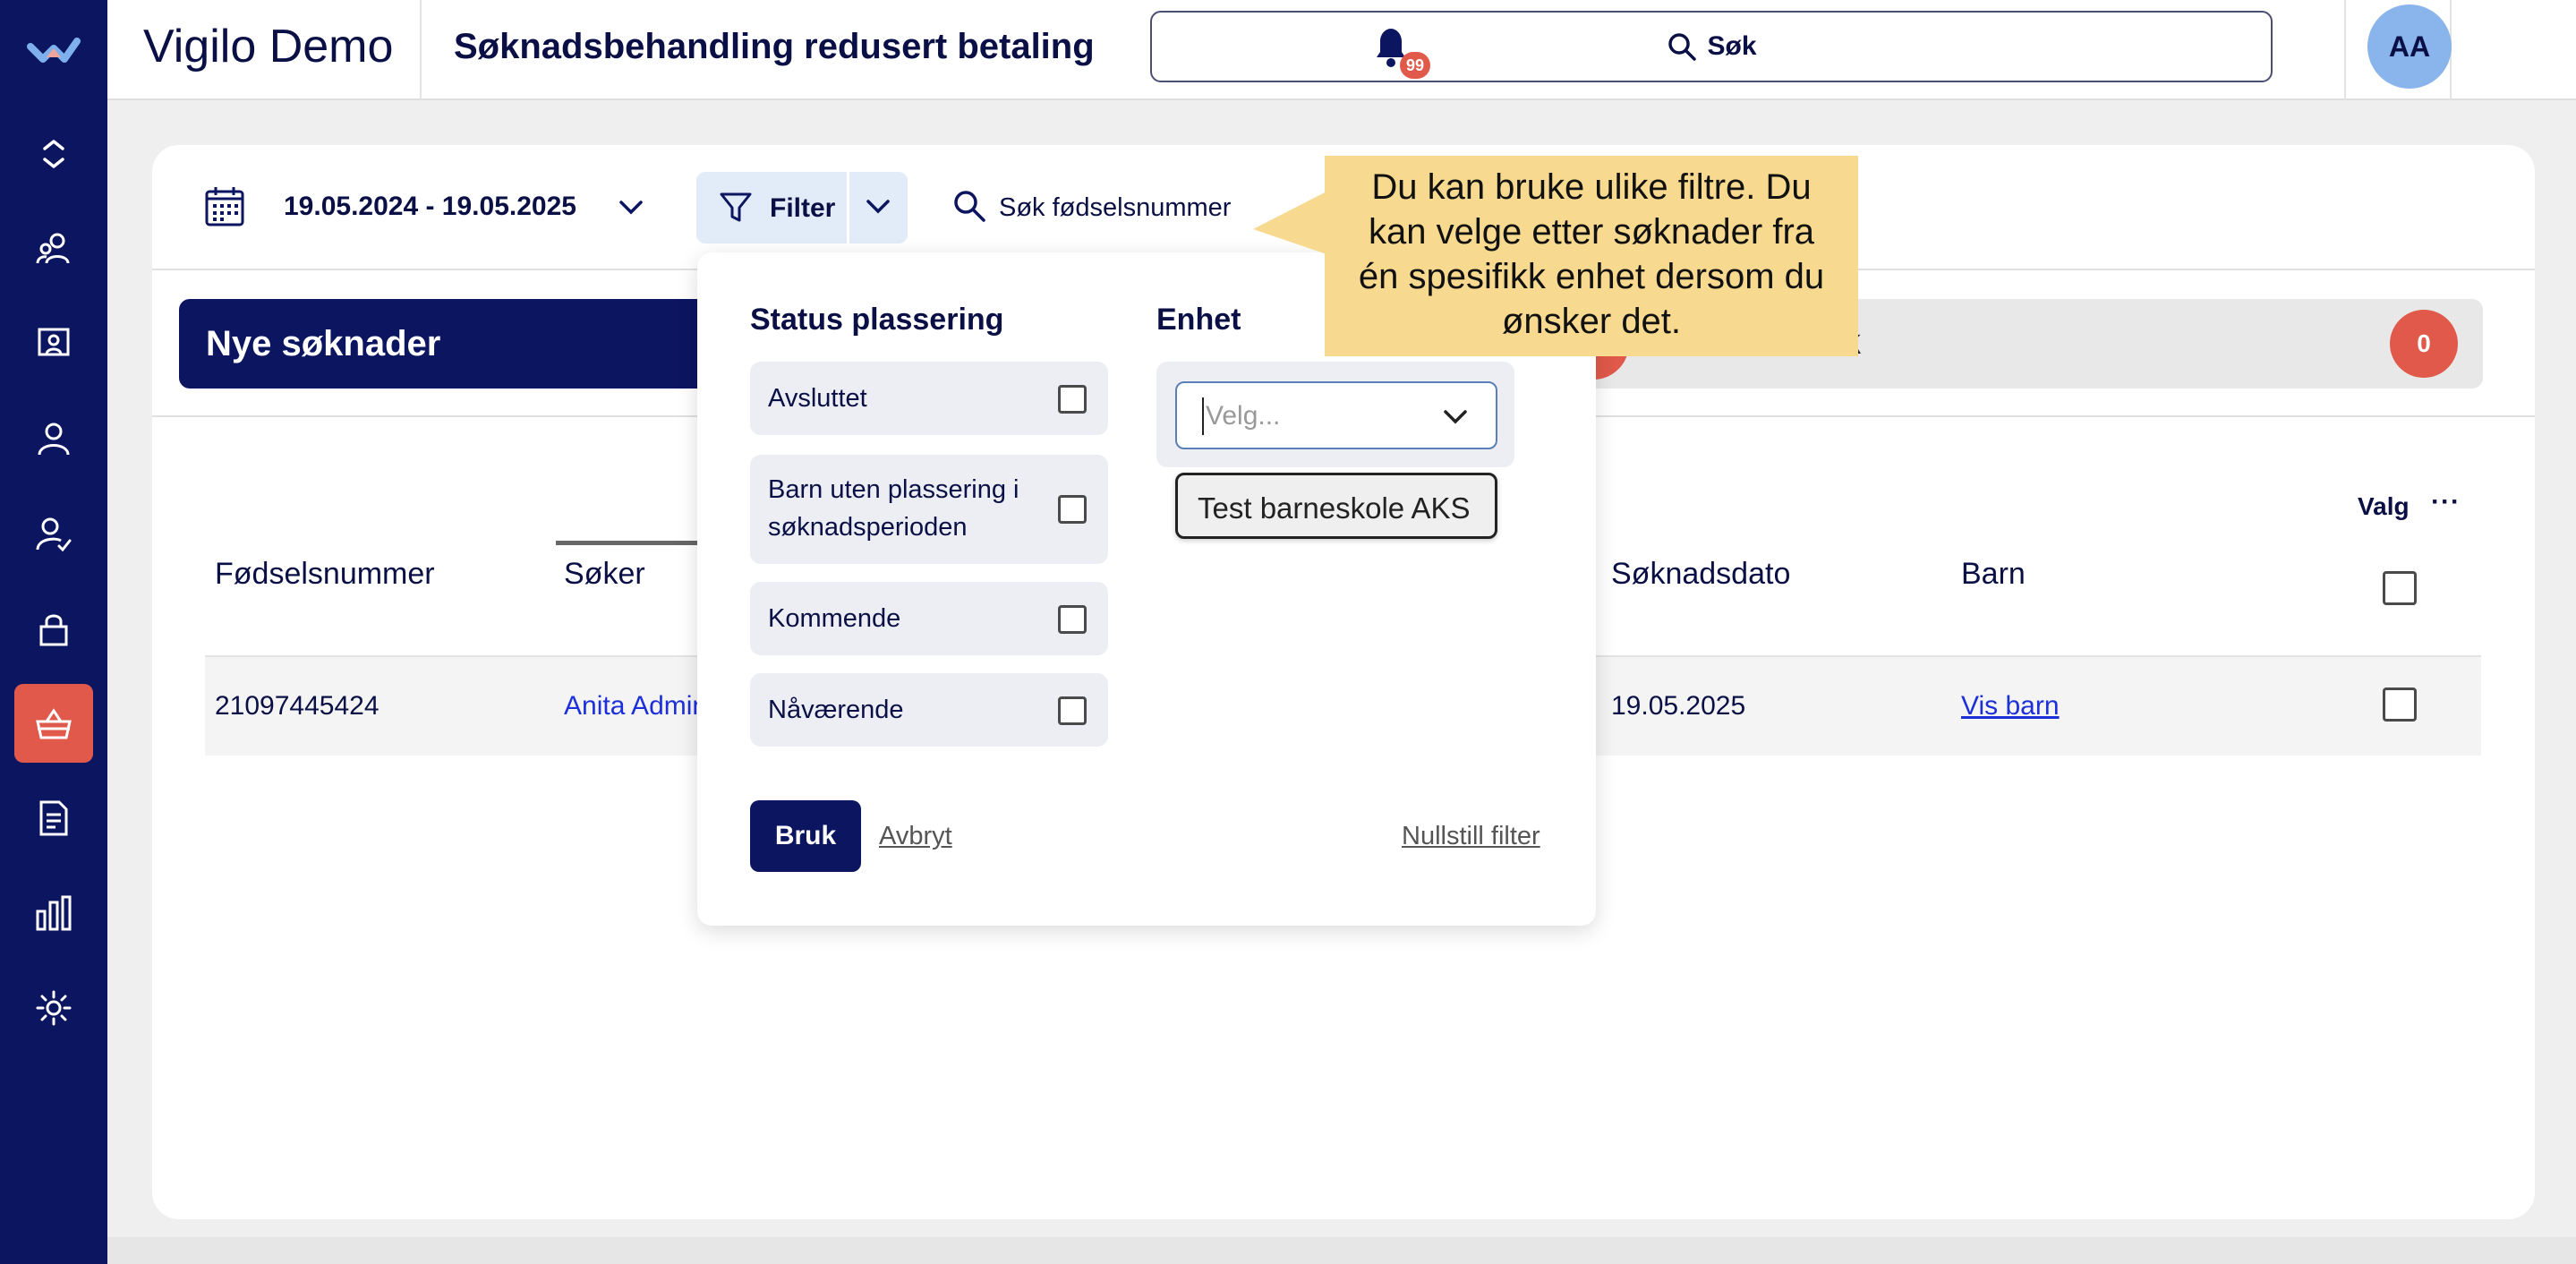  What do you see at coordinates (929, 710) in the screenshot?
I see `status-option-navaerende: Nåværende` at bounding box center [929, 710].